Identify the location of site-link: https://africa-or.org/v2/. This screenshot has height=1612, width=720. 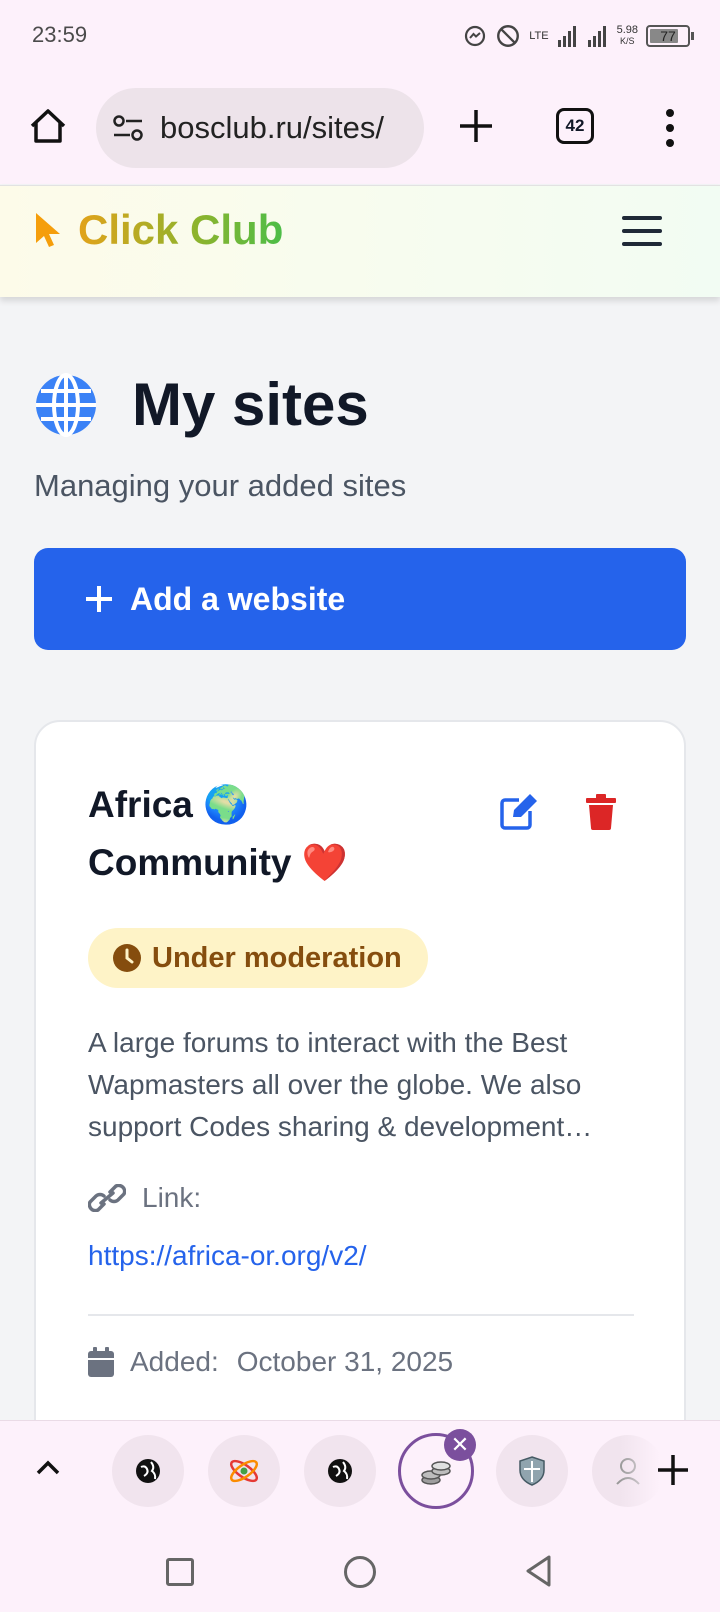
(227, 1256).